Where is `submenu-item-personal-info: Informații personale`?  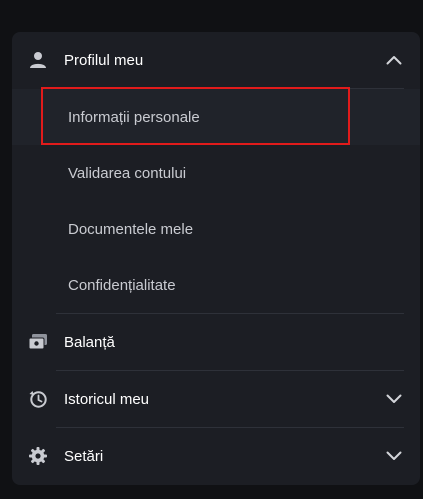
submenu-item-personal-info: Informații personale is located at coordinates (216, 117).